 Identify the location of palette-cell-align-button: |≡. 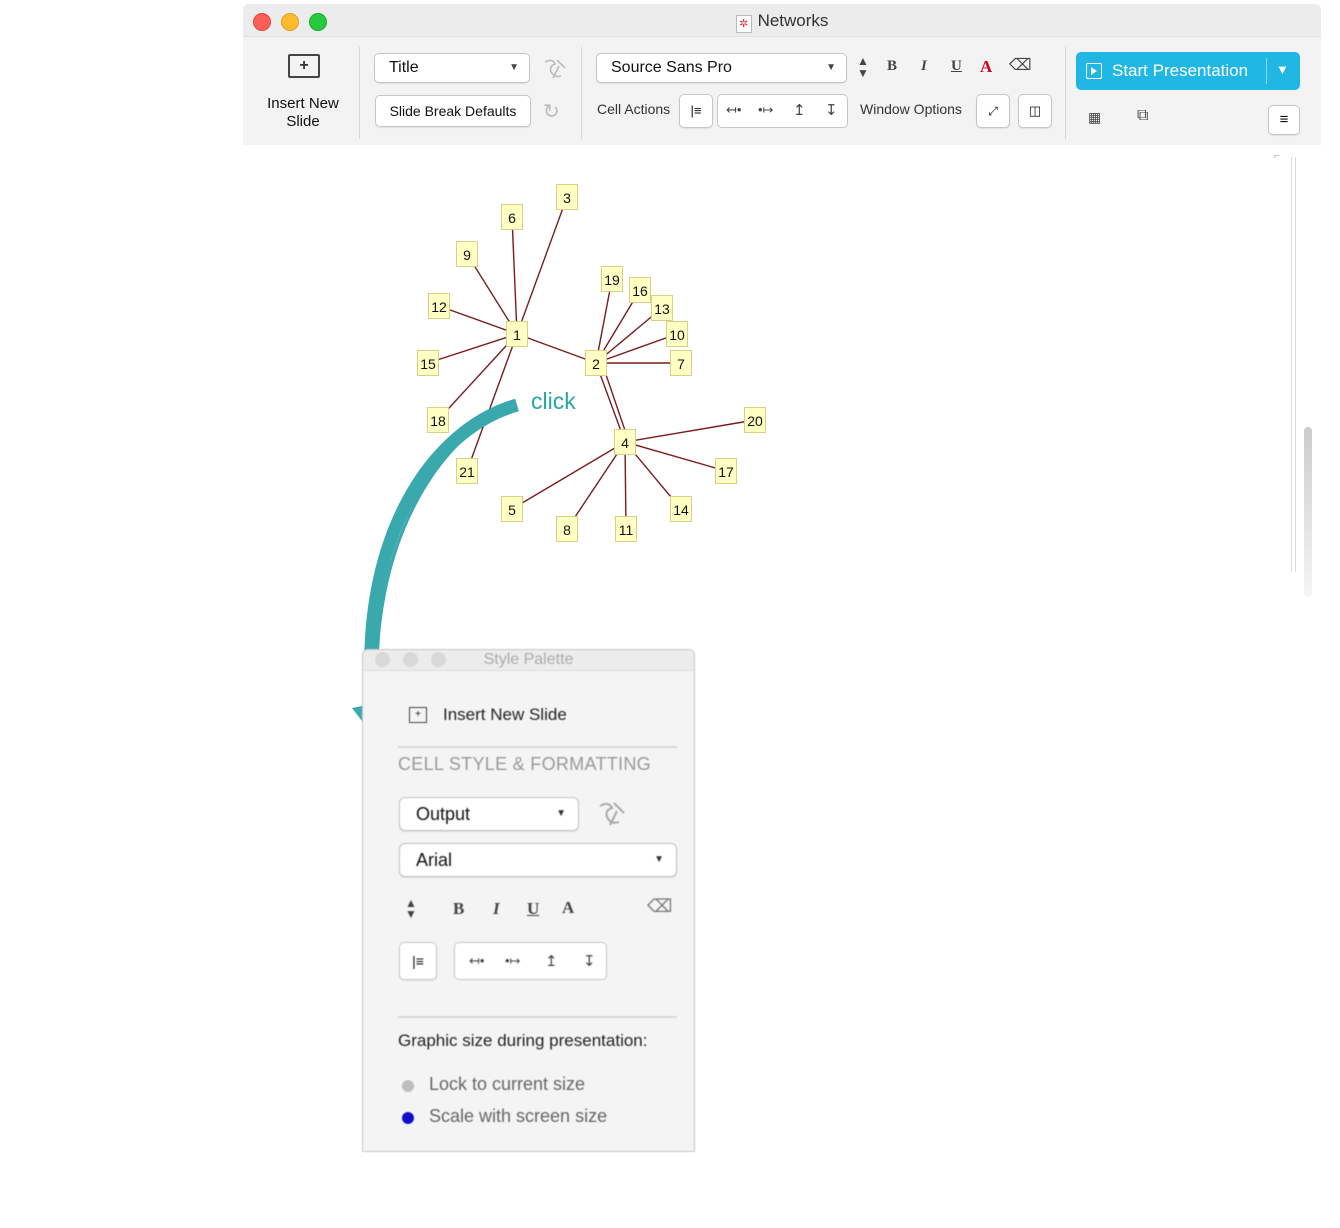
(418, 961).